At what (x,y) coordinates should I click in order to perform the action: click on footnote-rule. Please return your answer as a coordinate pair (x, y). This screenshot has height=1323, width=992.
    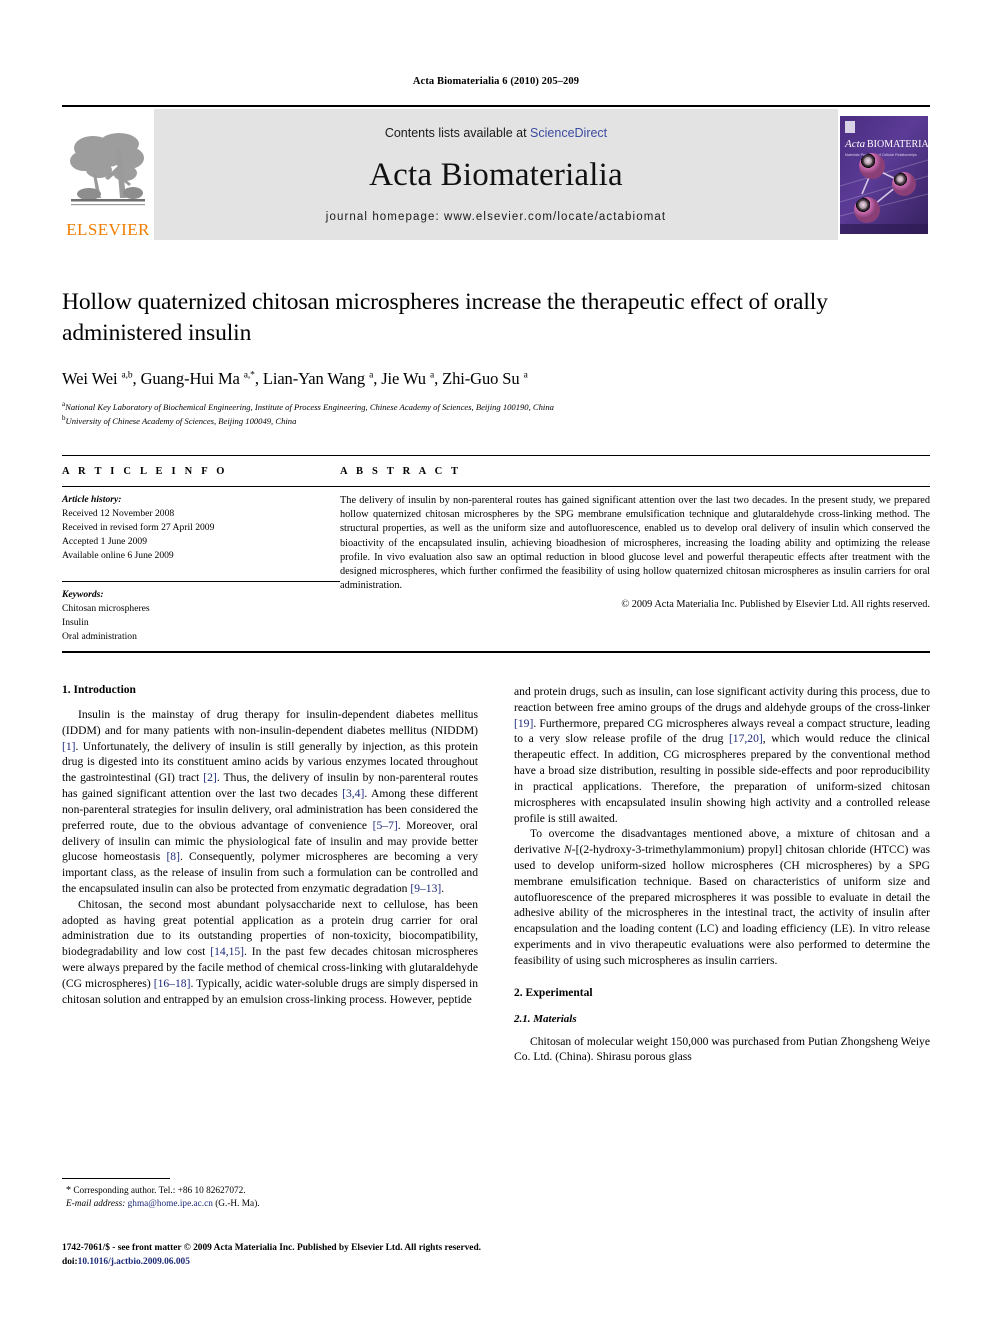
    Looking at the image, I should click on (116, 1178).